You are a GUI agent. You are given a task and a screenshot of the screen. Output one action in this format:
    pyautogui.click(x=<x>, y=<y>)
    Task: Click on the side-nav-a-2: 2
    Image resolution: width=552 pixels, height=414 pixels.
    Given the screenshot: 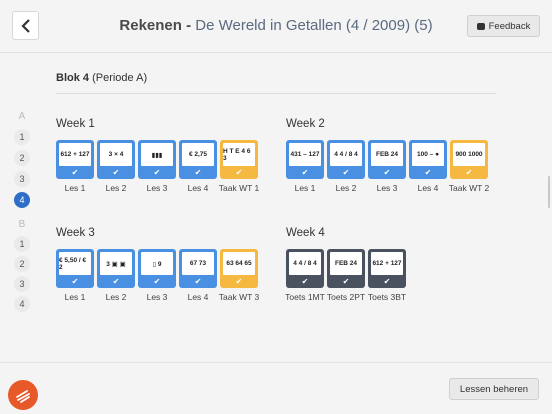 What is the action you would take?
    pyautogui.click(x=22, y=158)
    